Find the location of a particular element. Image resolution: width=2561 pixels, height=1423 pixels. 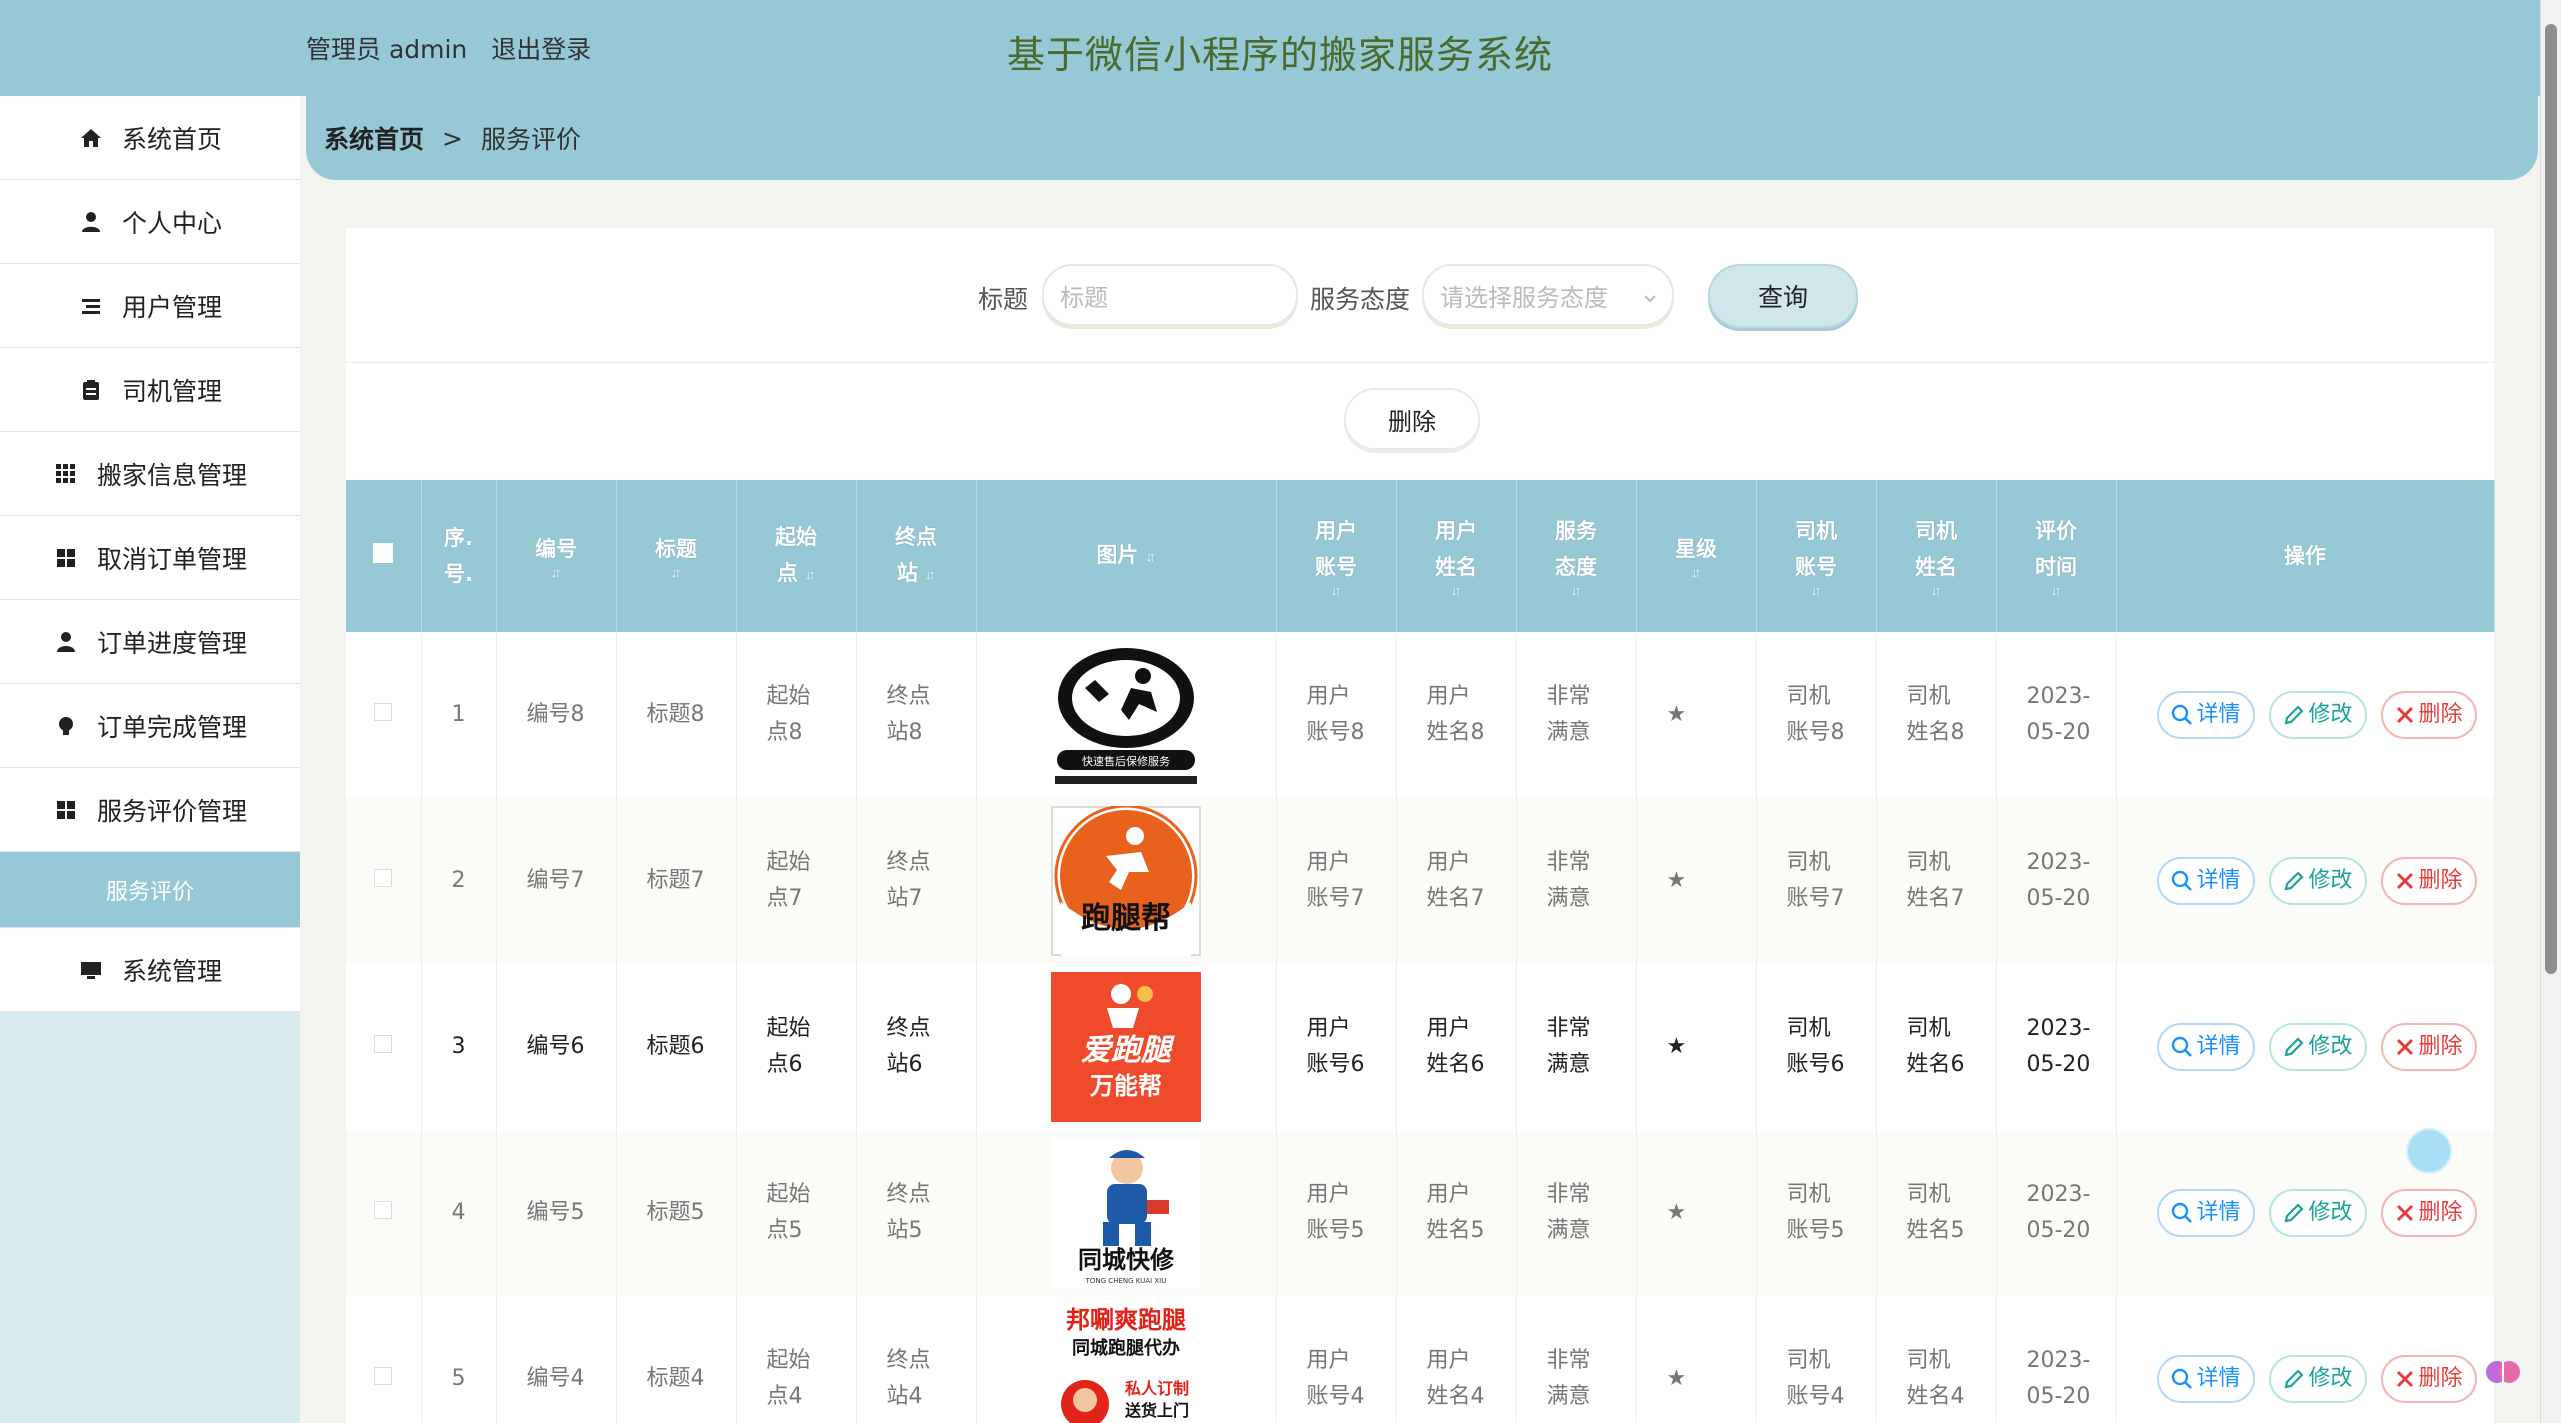

cell-driver-name: 司机 姓名6 is located at coordinates (1936, 1047).